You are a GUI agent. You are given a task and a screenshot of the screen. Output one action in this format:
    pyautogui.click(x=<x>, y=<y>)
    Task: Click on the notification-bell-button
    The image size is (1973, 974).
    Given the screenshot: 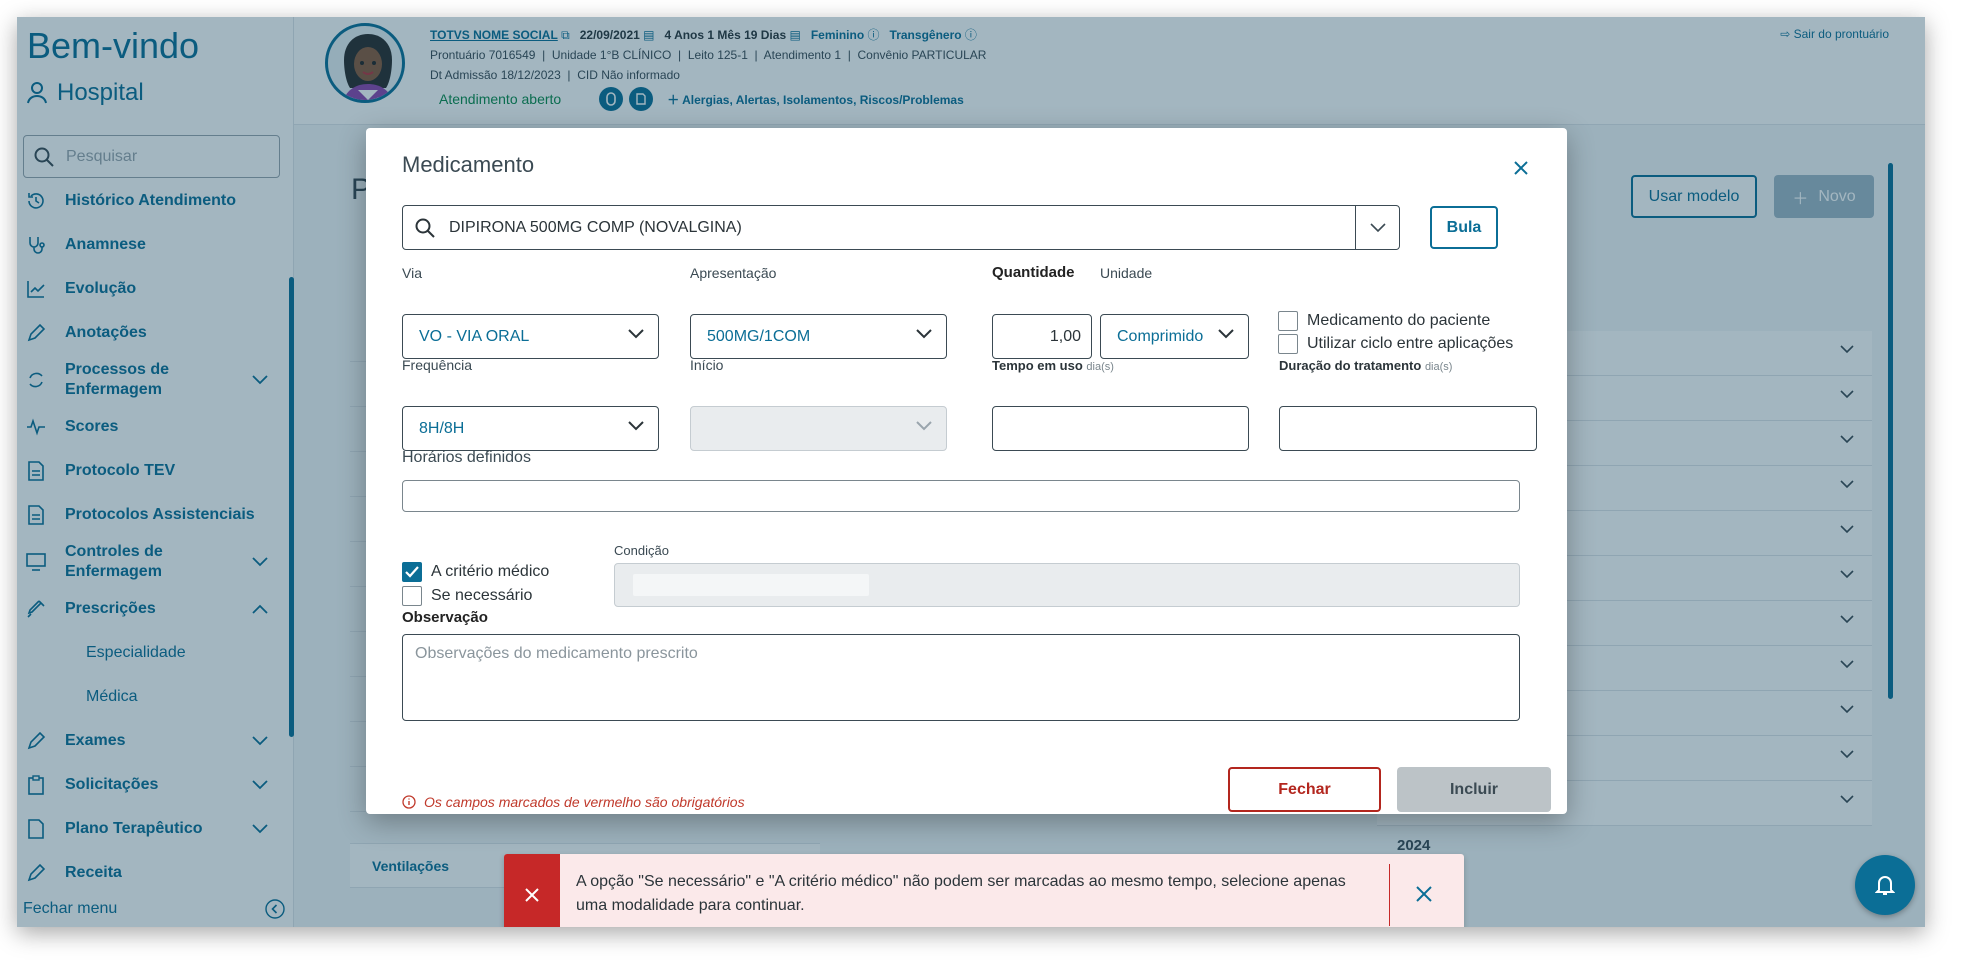 What is the action you would take?
    pyautogui.click(x=1885, y=885)
    